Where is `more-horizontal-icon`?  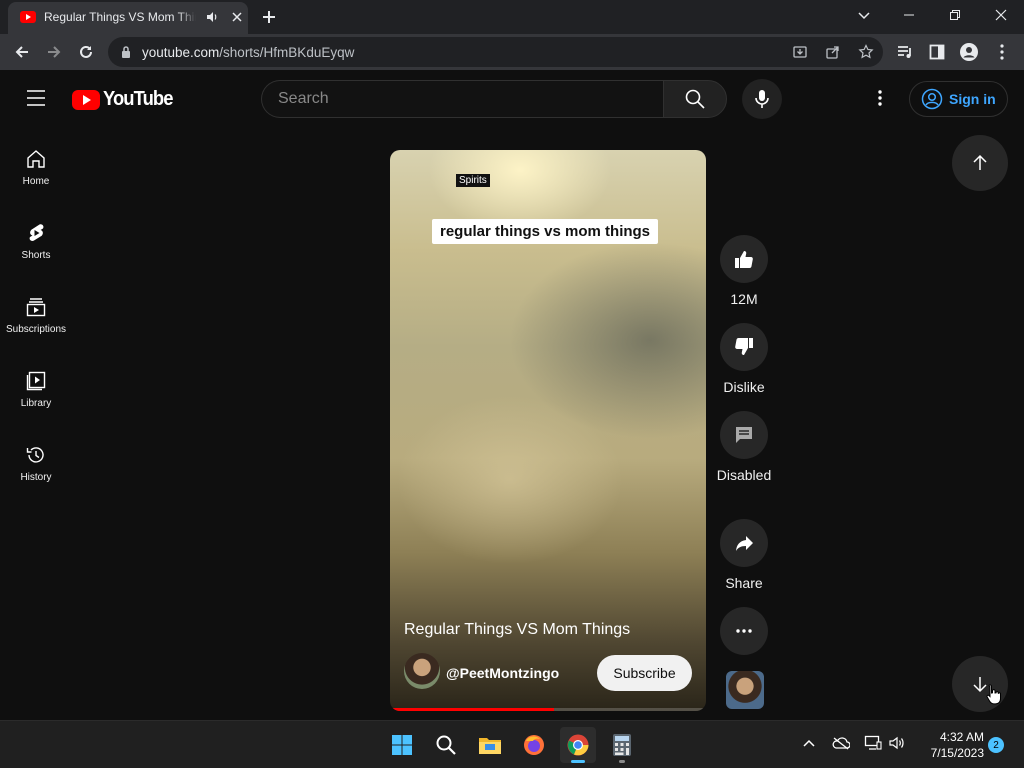
more-horizontal-icon is located at coordinates (744, 631).